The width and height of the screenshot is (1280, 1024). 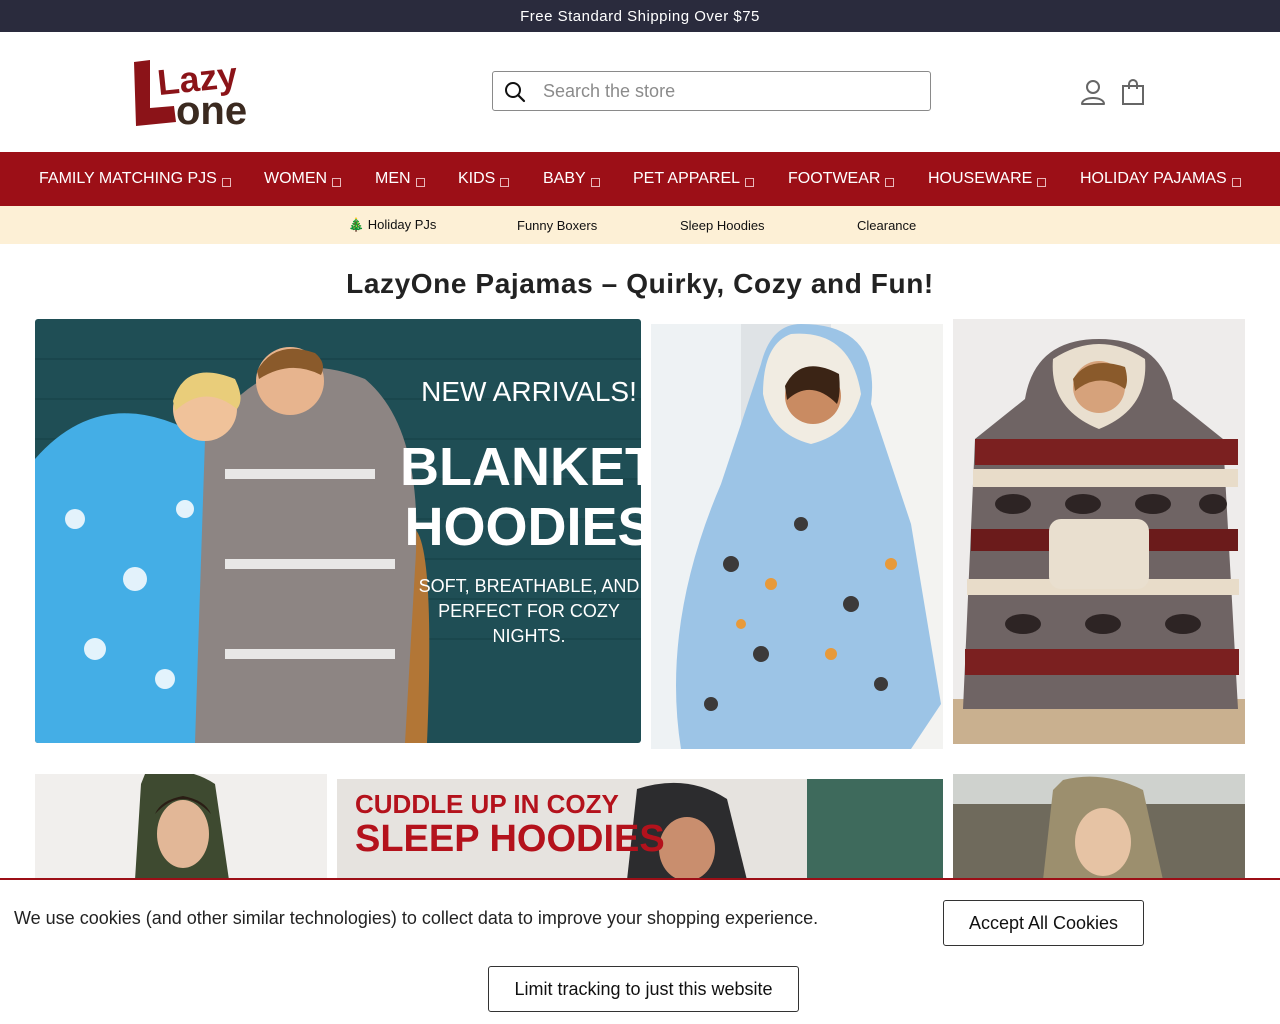 What do you see at coordinates (640, 283) in the screenshot?
I see `page-title: LazyOne Pajamas – Quirky, Cozy and Fun!` at bounding box center [640, 283].